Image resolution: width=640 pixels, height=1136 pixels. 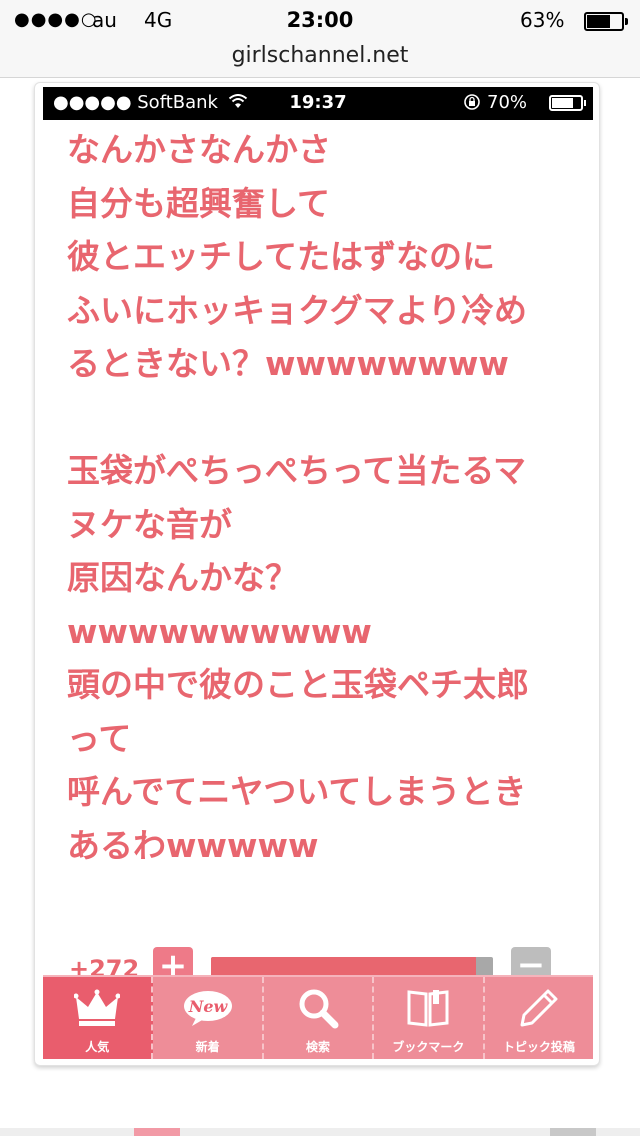 I want to click on nav-label: 人気, so click(x=97, y=1047).